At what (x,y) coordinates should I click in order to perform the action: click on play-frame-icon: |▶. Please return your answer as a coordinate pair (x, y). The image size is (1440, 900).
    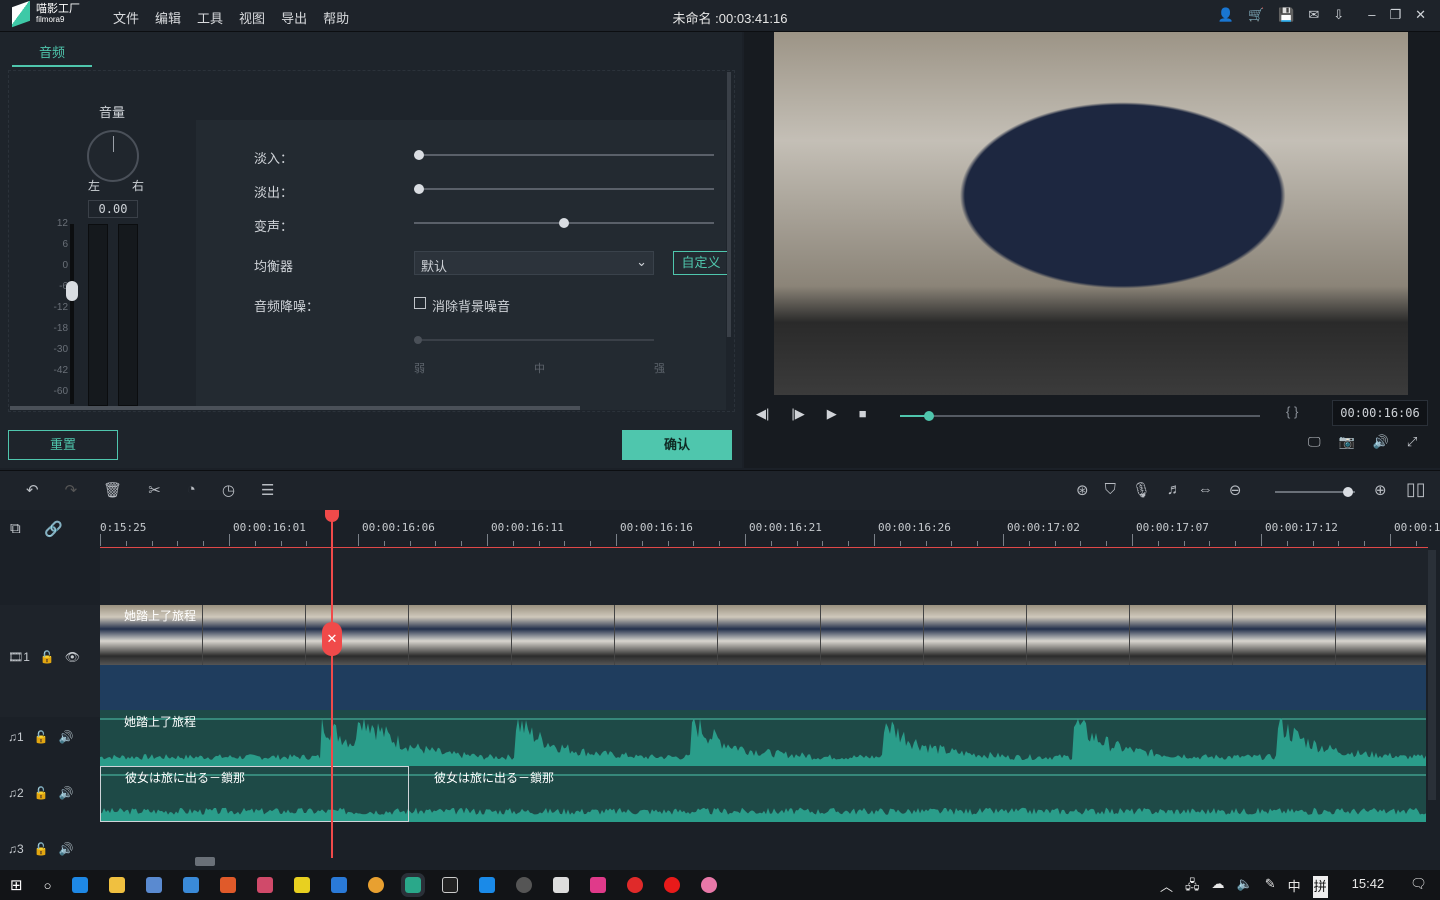
    Looking at the image, I should click on (797, 414).